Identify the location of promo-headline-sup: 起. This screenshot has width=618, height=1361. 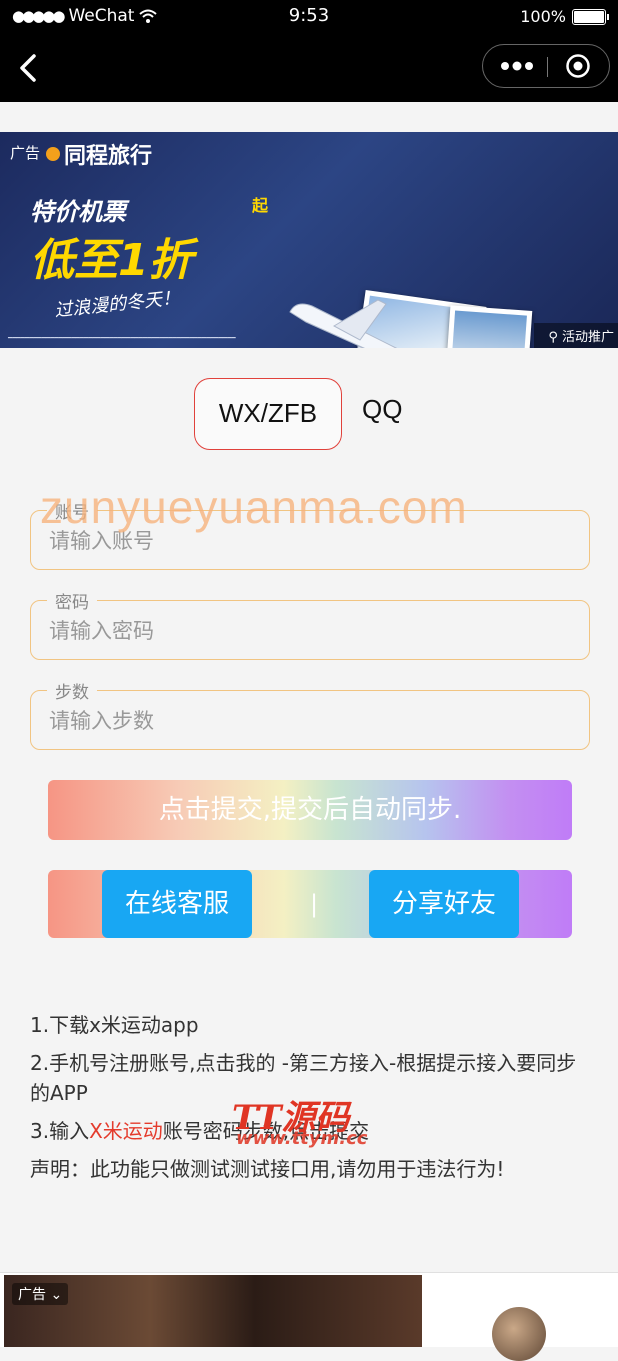
(260, 205).